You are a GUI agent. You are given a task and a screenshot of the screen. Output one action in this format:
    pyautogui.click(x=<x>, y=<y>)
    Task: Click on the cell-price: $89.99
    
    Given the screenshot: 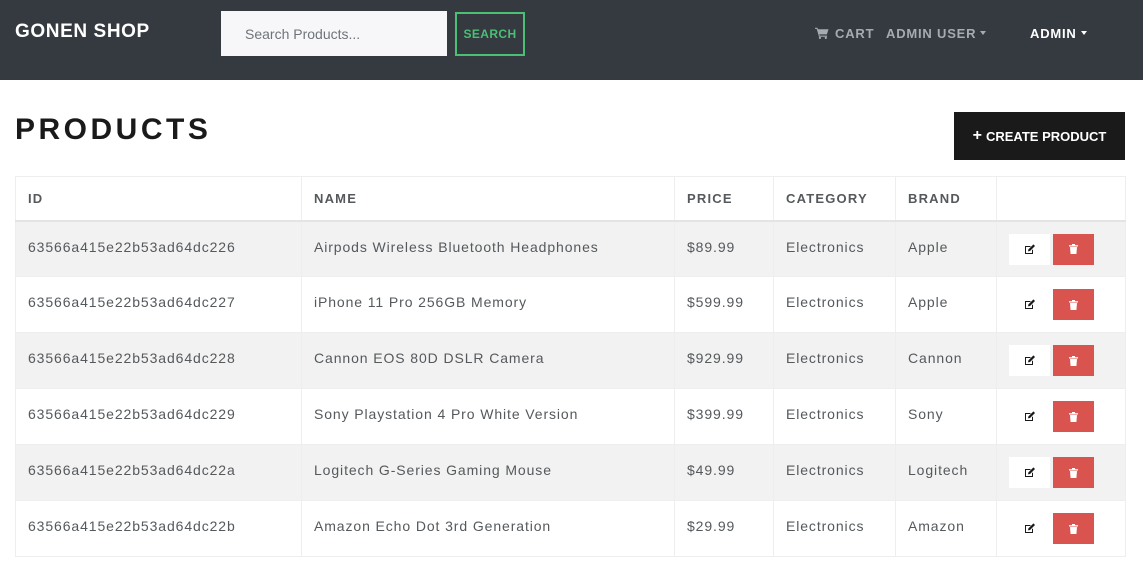 What is the action you would take?
    pyautogui.click(x=724, y=248)
    